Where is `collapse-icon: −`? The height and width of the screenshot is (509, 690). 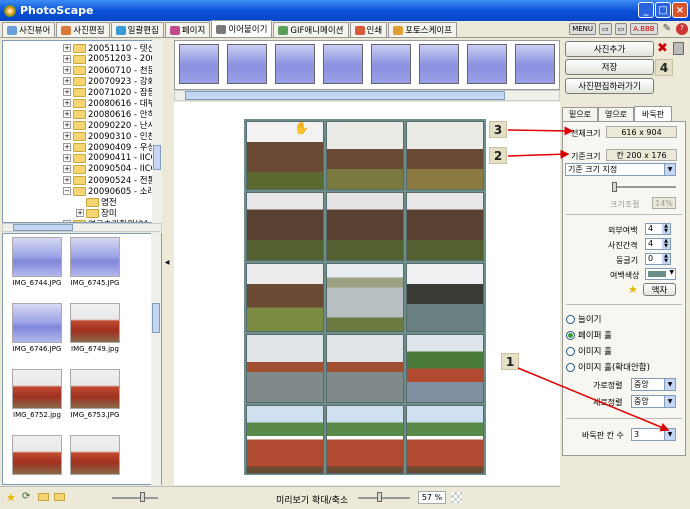 collapse-icon: − is located at coordinates (67, 191).